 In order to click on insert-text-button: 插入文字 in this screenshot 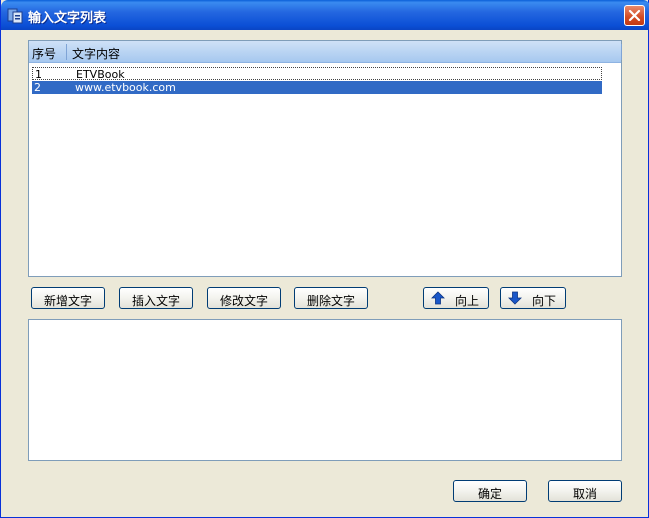, I will do `click(156, 298)`.